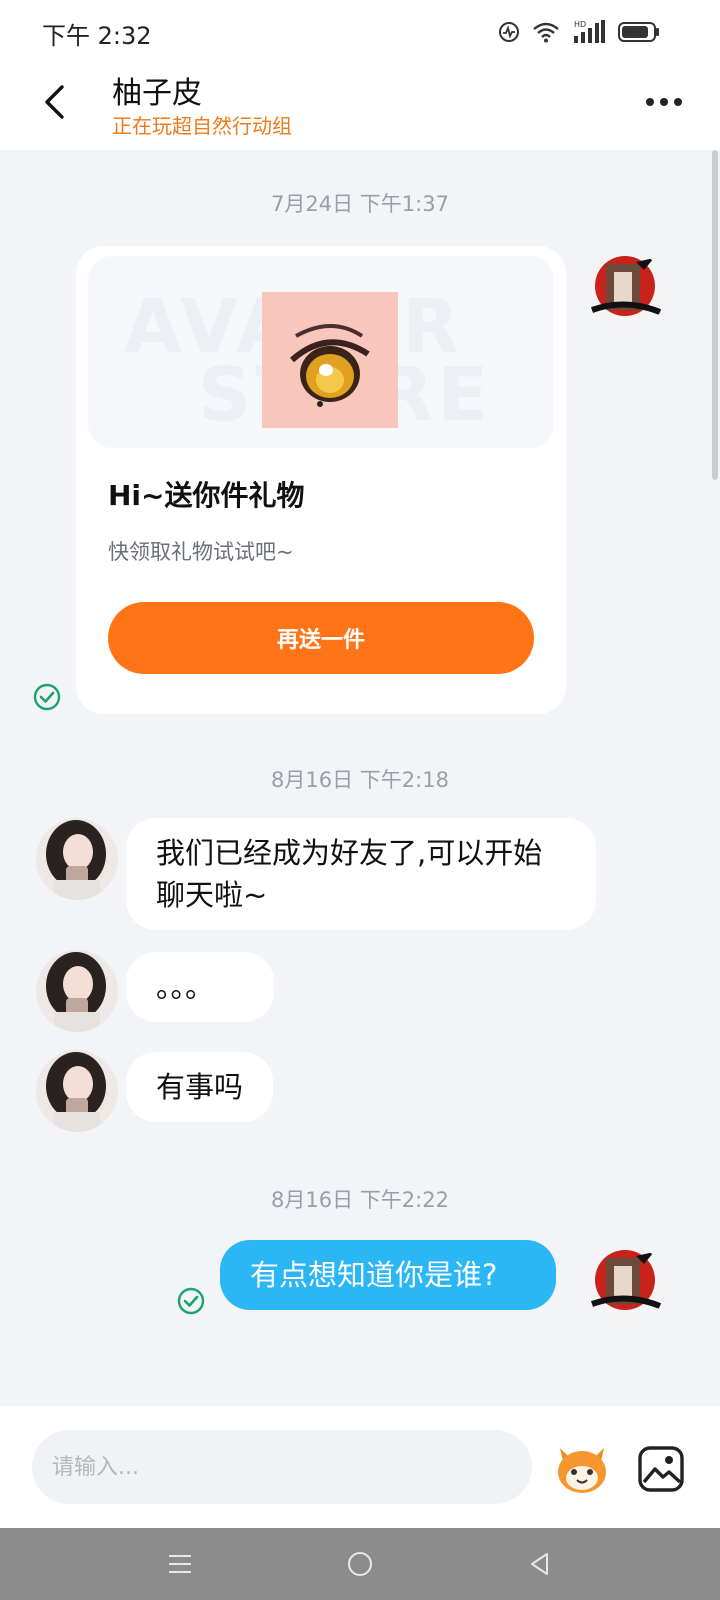  What do you see at coordinates (388, 1275) in the screenshot?
I see `sent-message: 有点想知道你是谁?` at bounding box center [388, 1275].